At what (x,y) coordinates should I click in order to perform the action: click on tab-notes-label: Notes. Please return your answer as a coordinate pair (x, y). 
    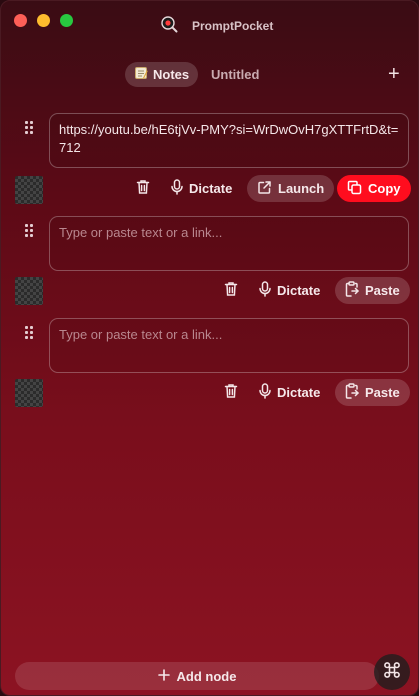
    Looking at the image, I should click on (171, 74).